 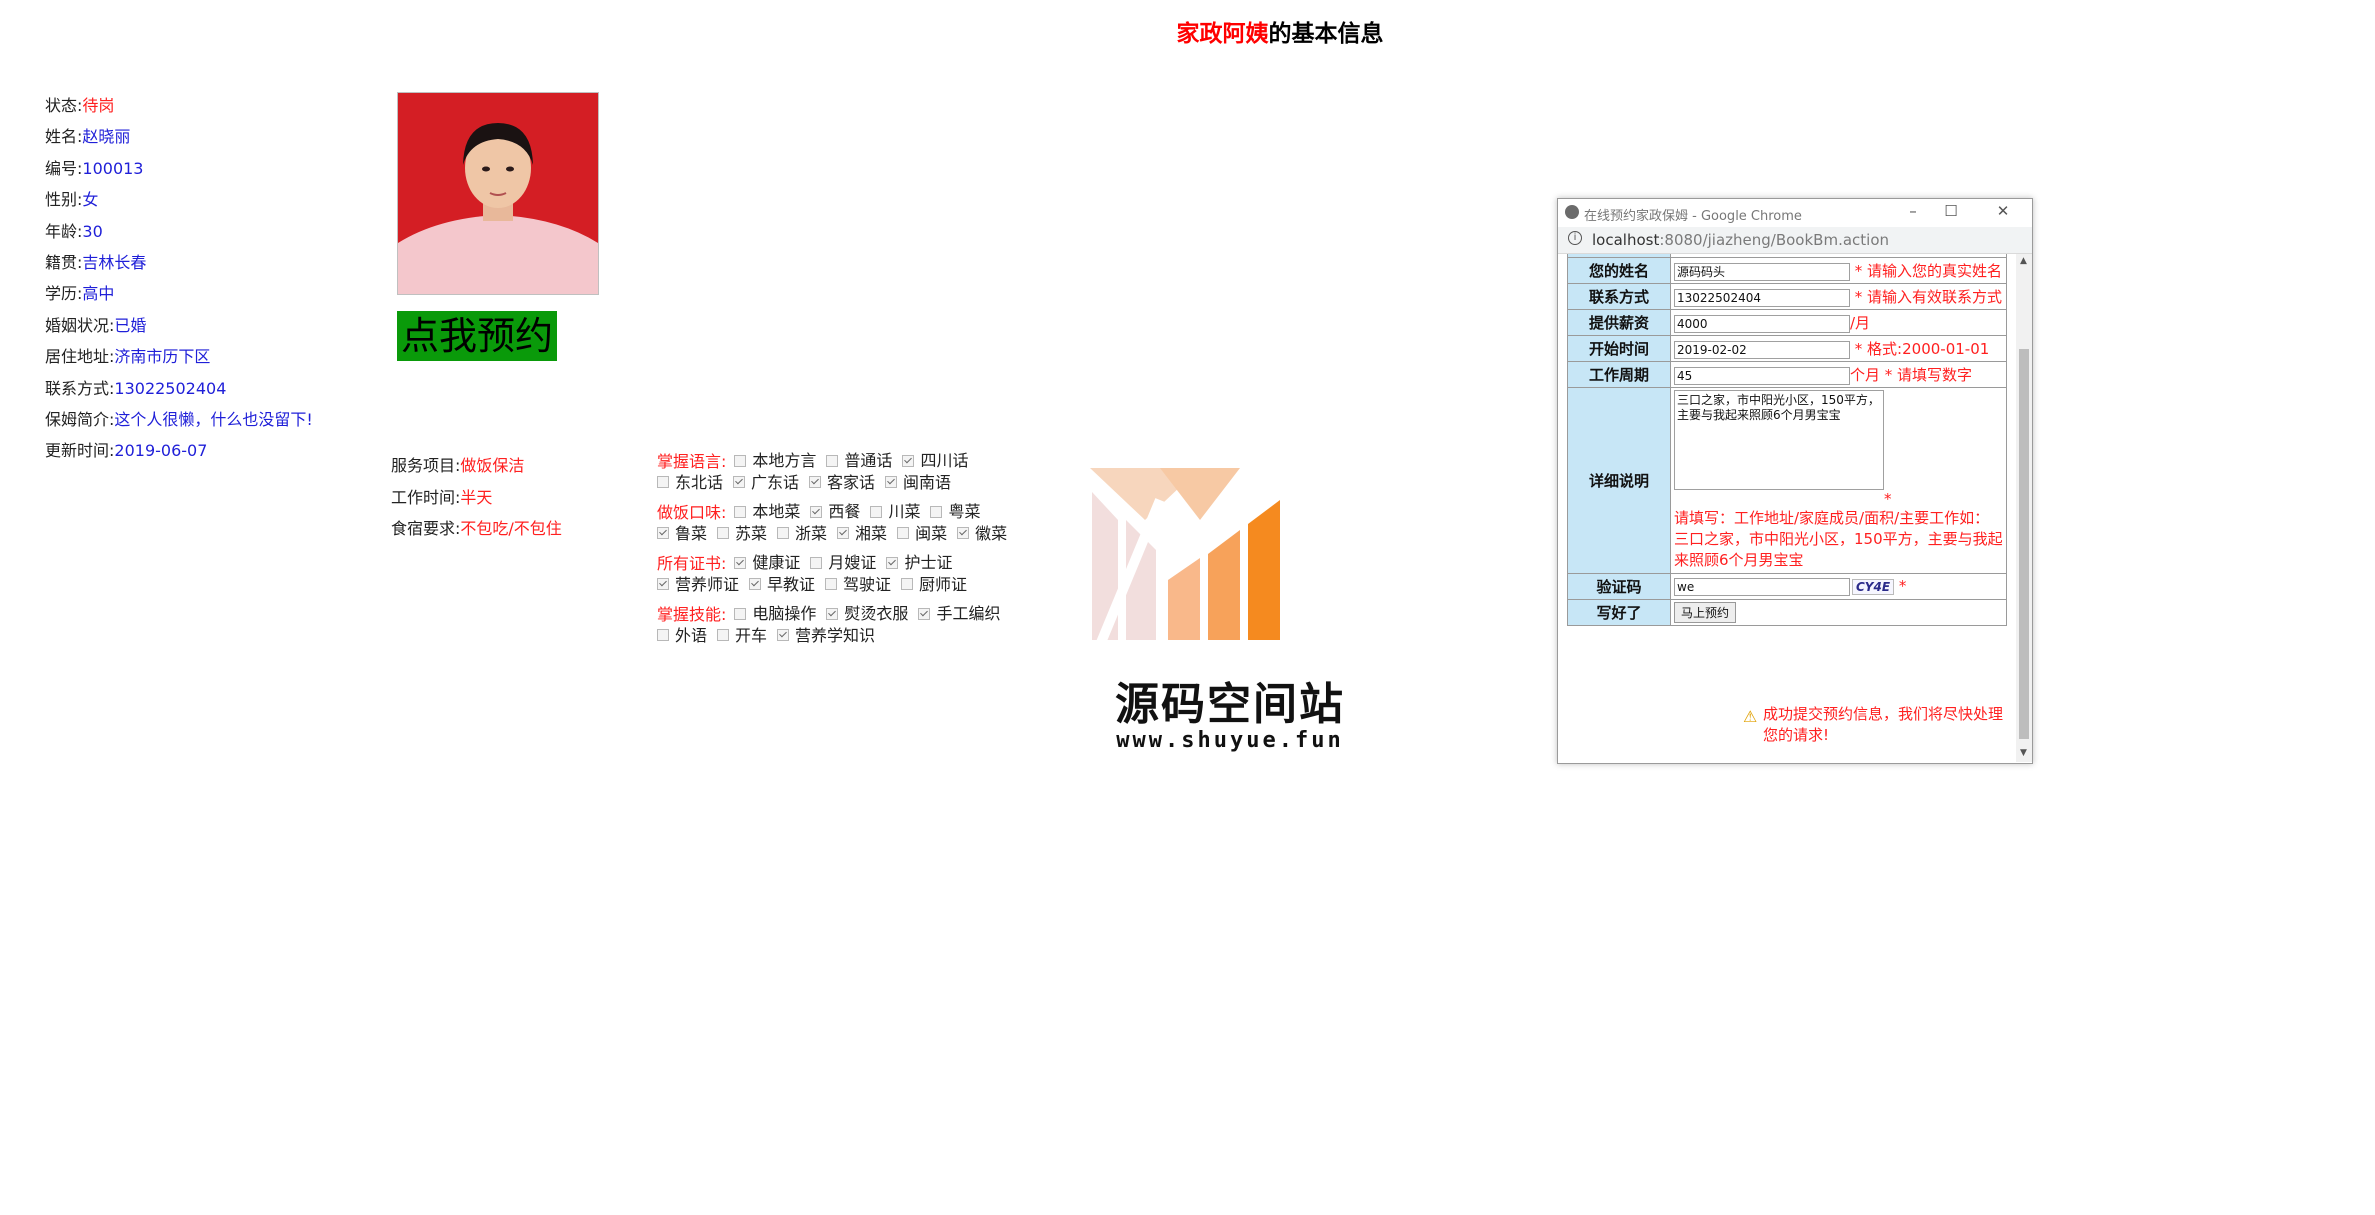 I want to click on submit-button: 马上预约, so click(x=1705, y=612).